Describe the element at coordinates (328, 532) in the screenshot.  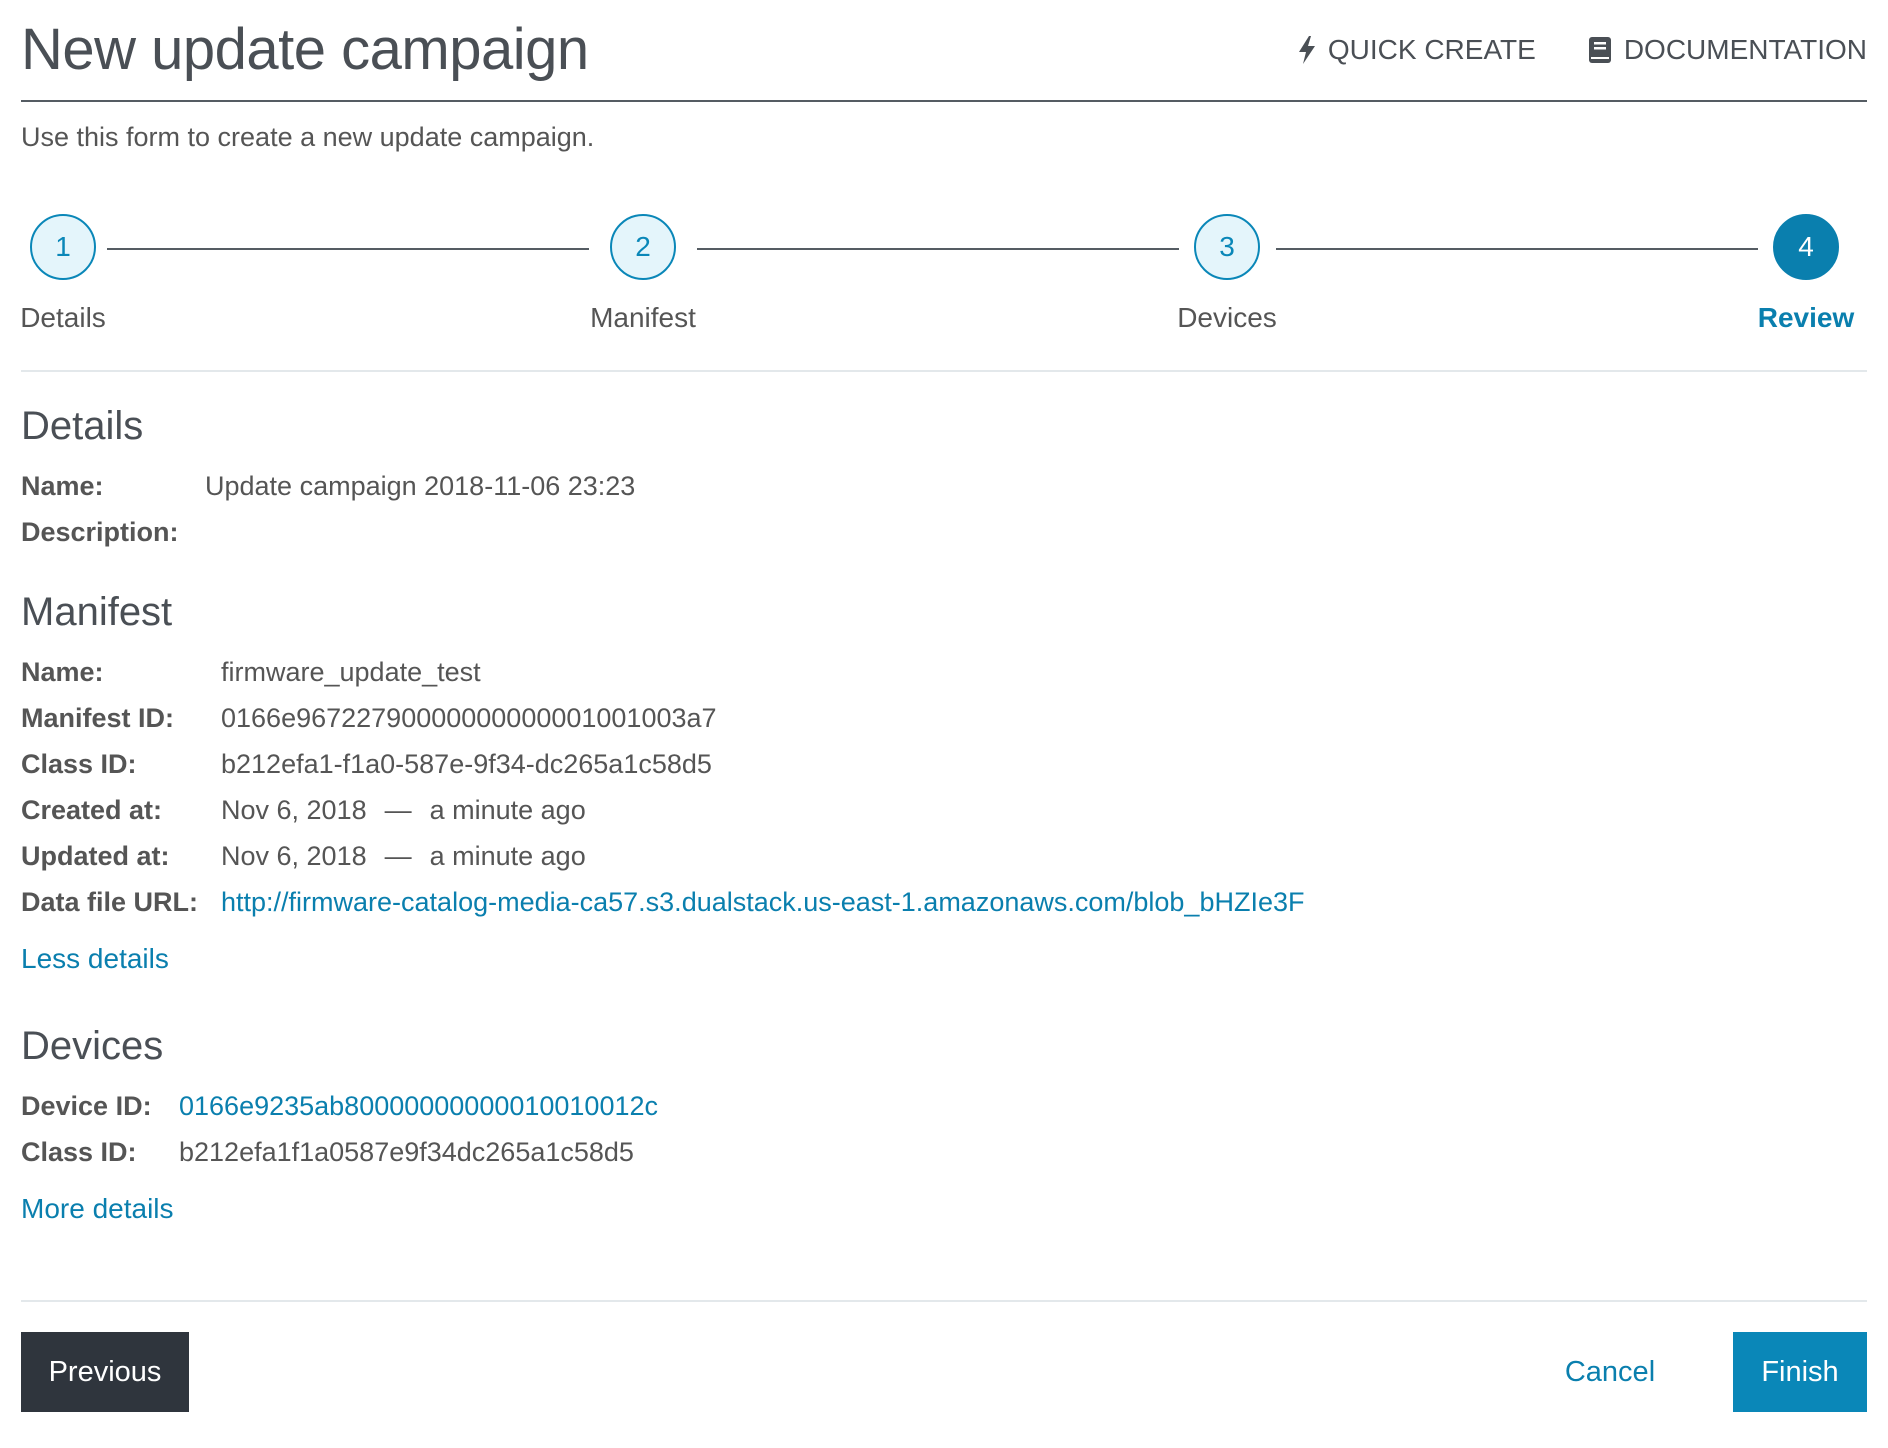
I see `detail-row: Description:` at that location.